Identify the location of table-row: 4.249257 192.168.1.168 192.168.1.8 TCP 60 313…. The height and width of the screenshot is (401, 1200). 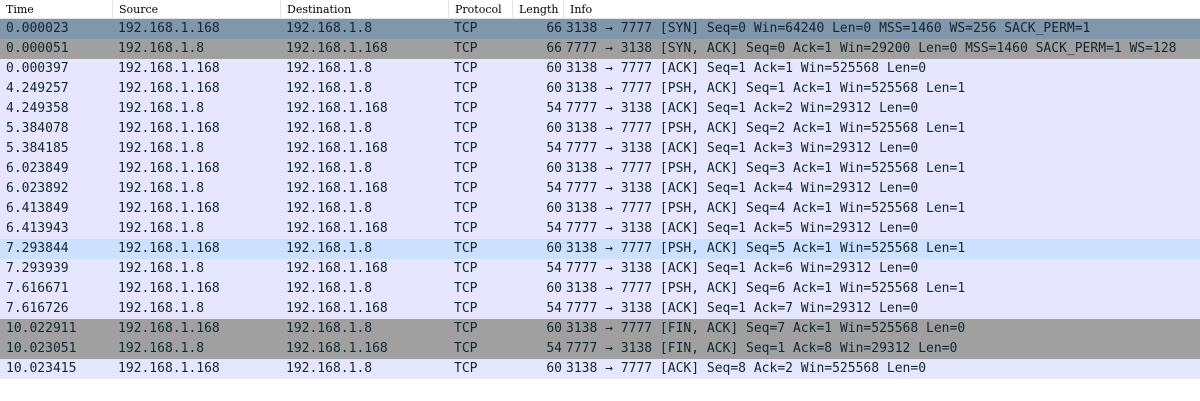
(600, 89).